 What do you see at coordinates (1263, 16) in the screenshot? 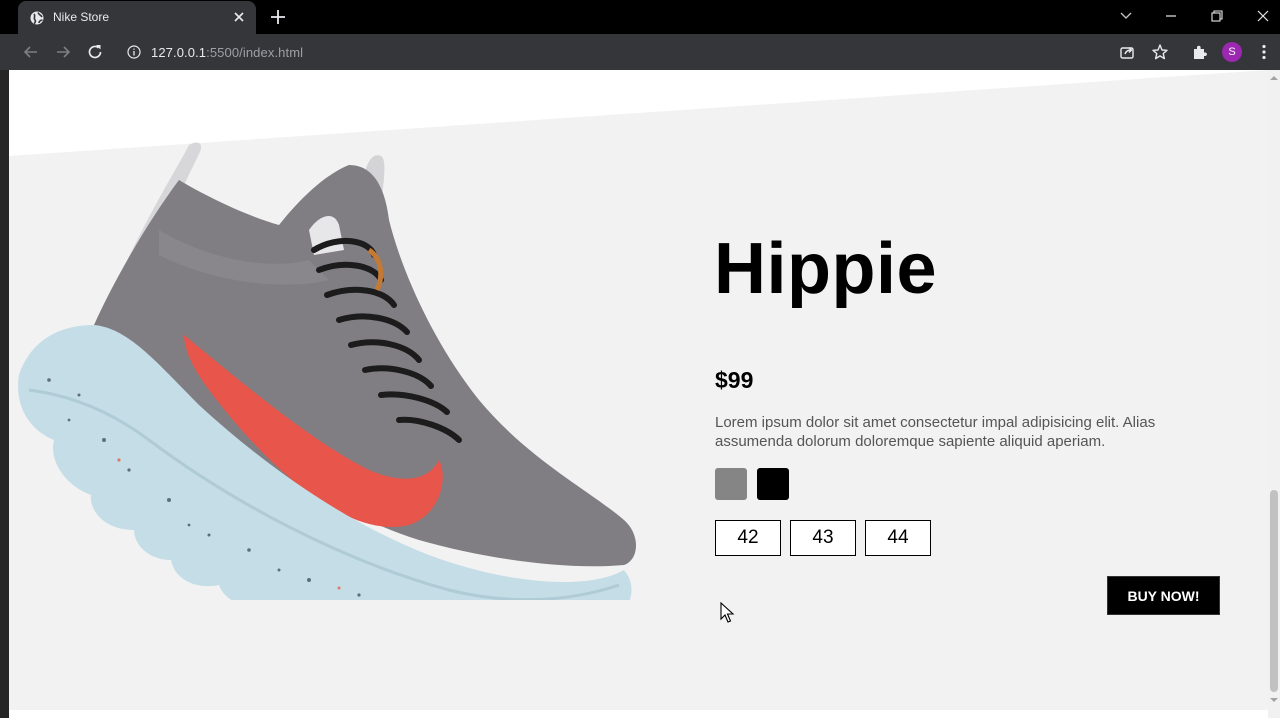
I see `close-window-icon` at bounding box center [1263, 16].